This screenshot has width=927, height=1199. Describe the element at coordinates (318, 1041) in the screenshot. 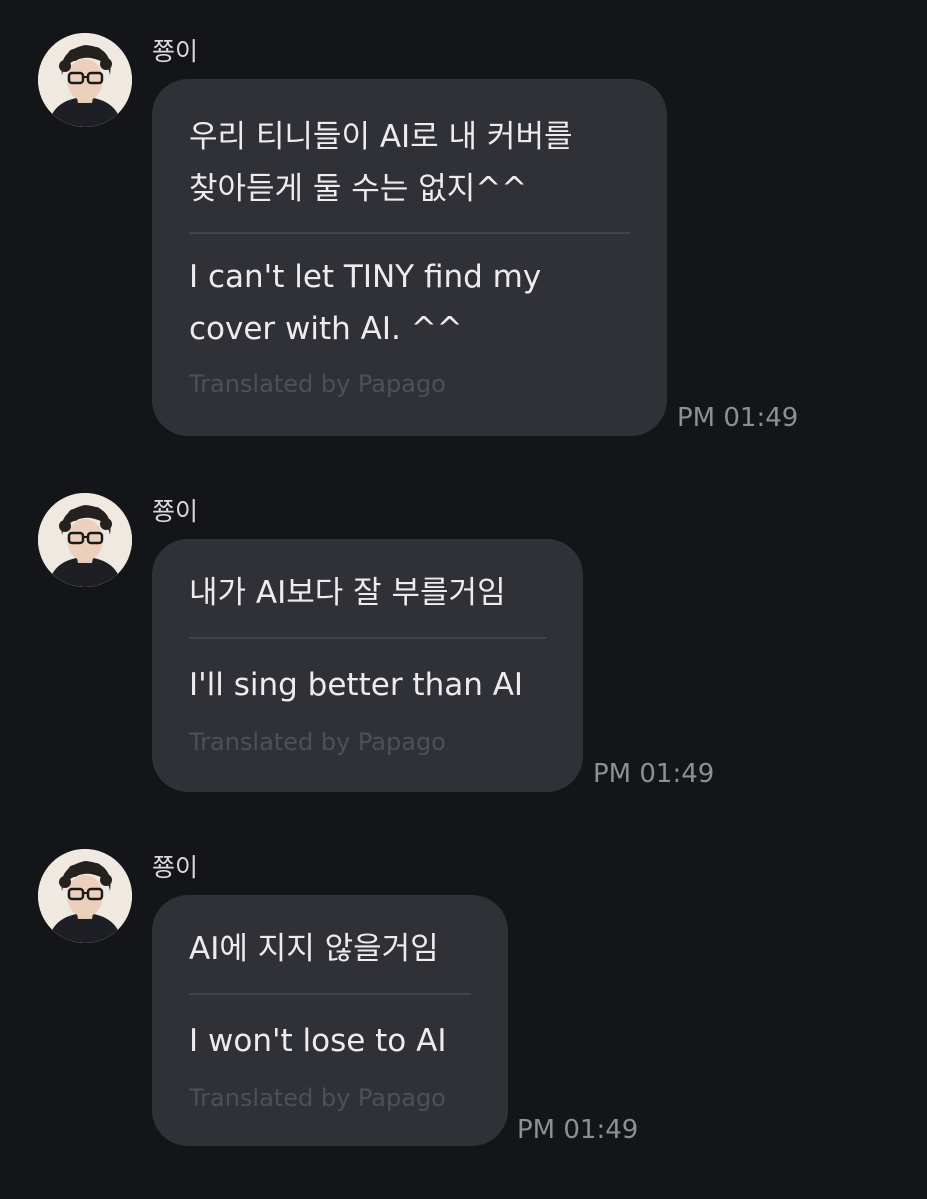

I see `translated-text-line: I won't lose to AI` at that location.